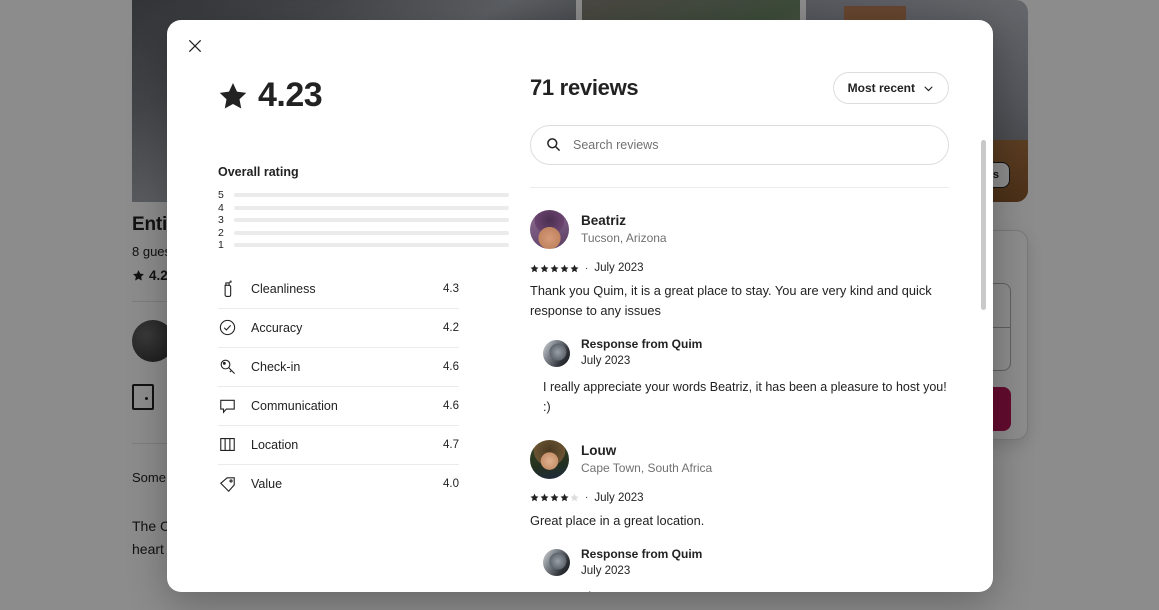  I want to click on reviews-count-heading: 71 reviews, so click(584, 87).